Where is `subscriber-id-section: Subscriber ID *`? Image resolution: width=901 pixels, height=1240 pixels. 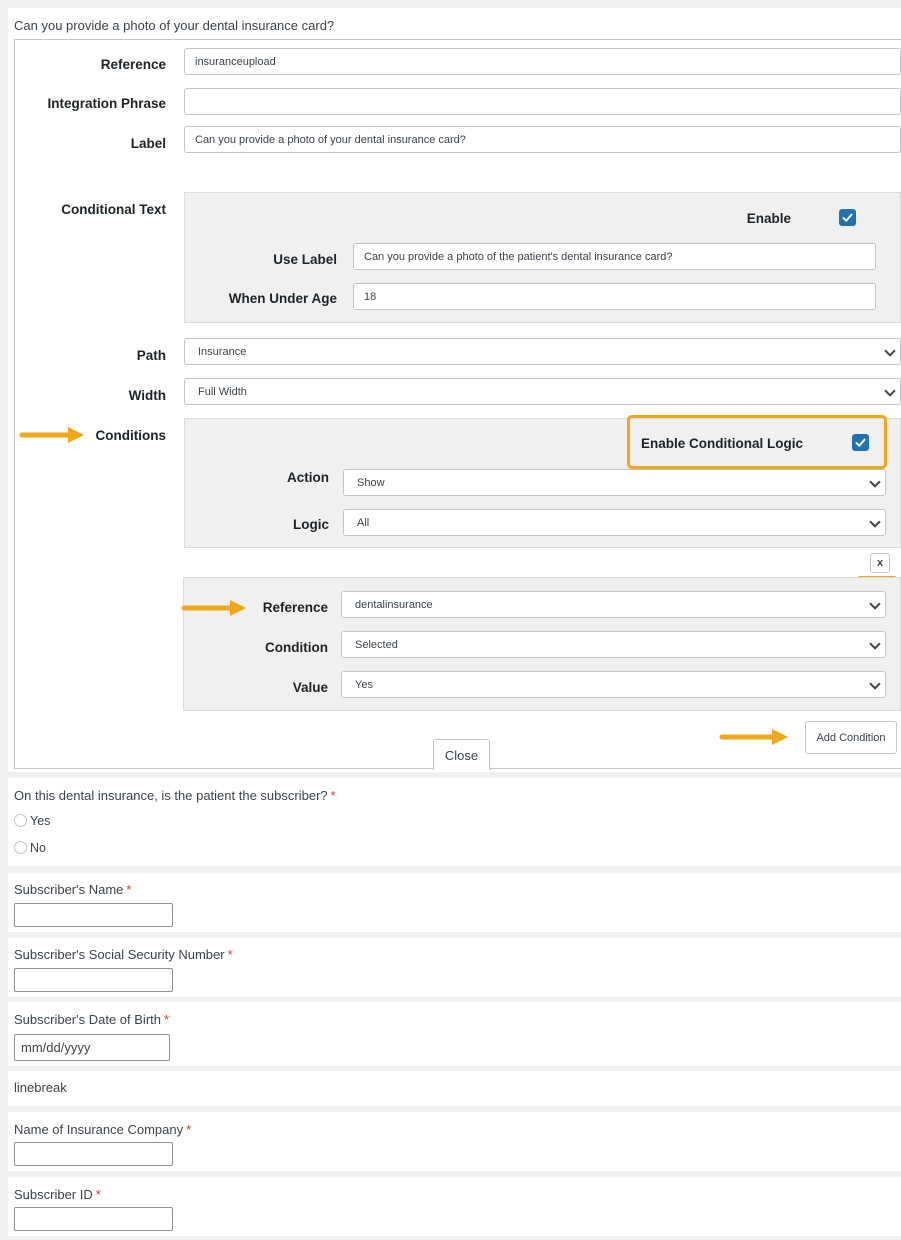 subscriber-id-section: Subscriber ID * is located at coordinates (454, 1206).